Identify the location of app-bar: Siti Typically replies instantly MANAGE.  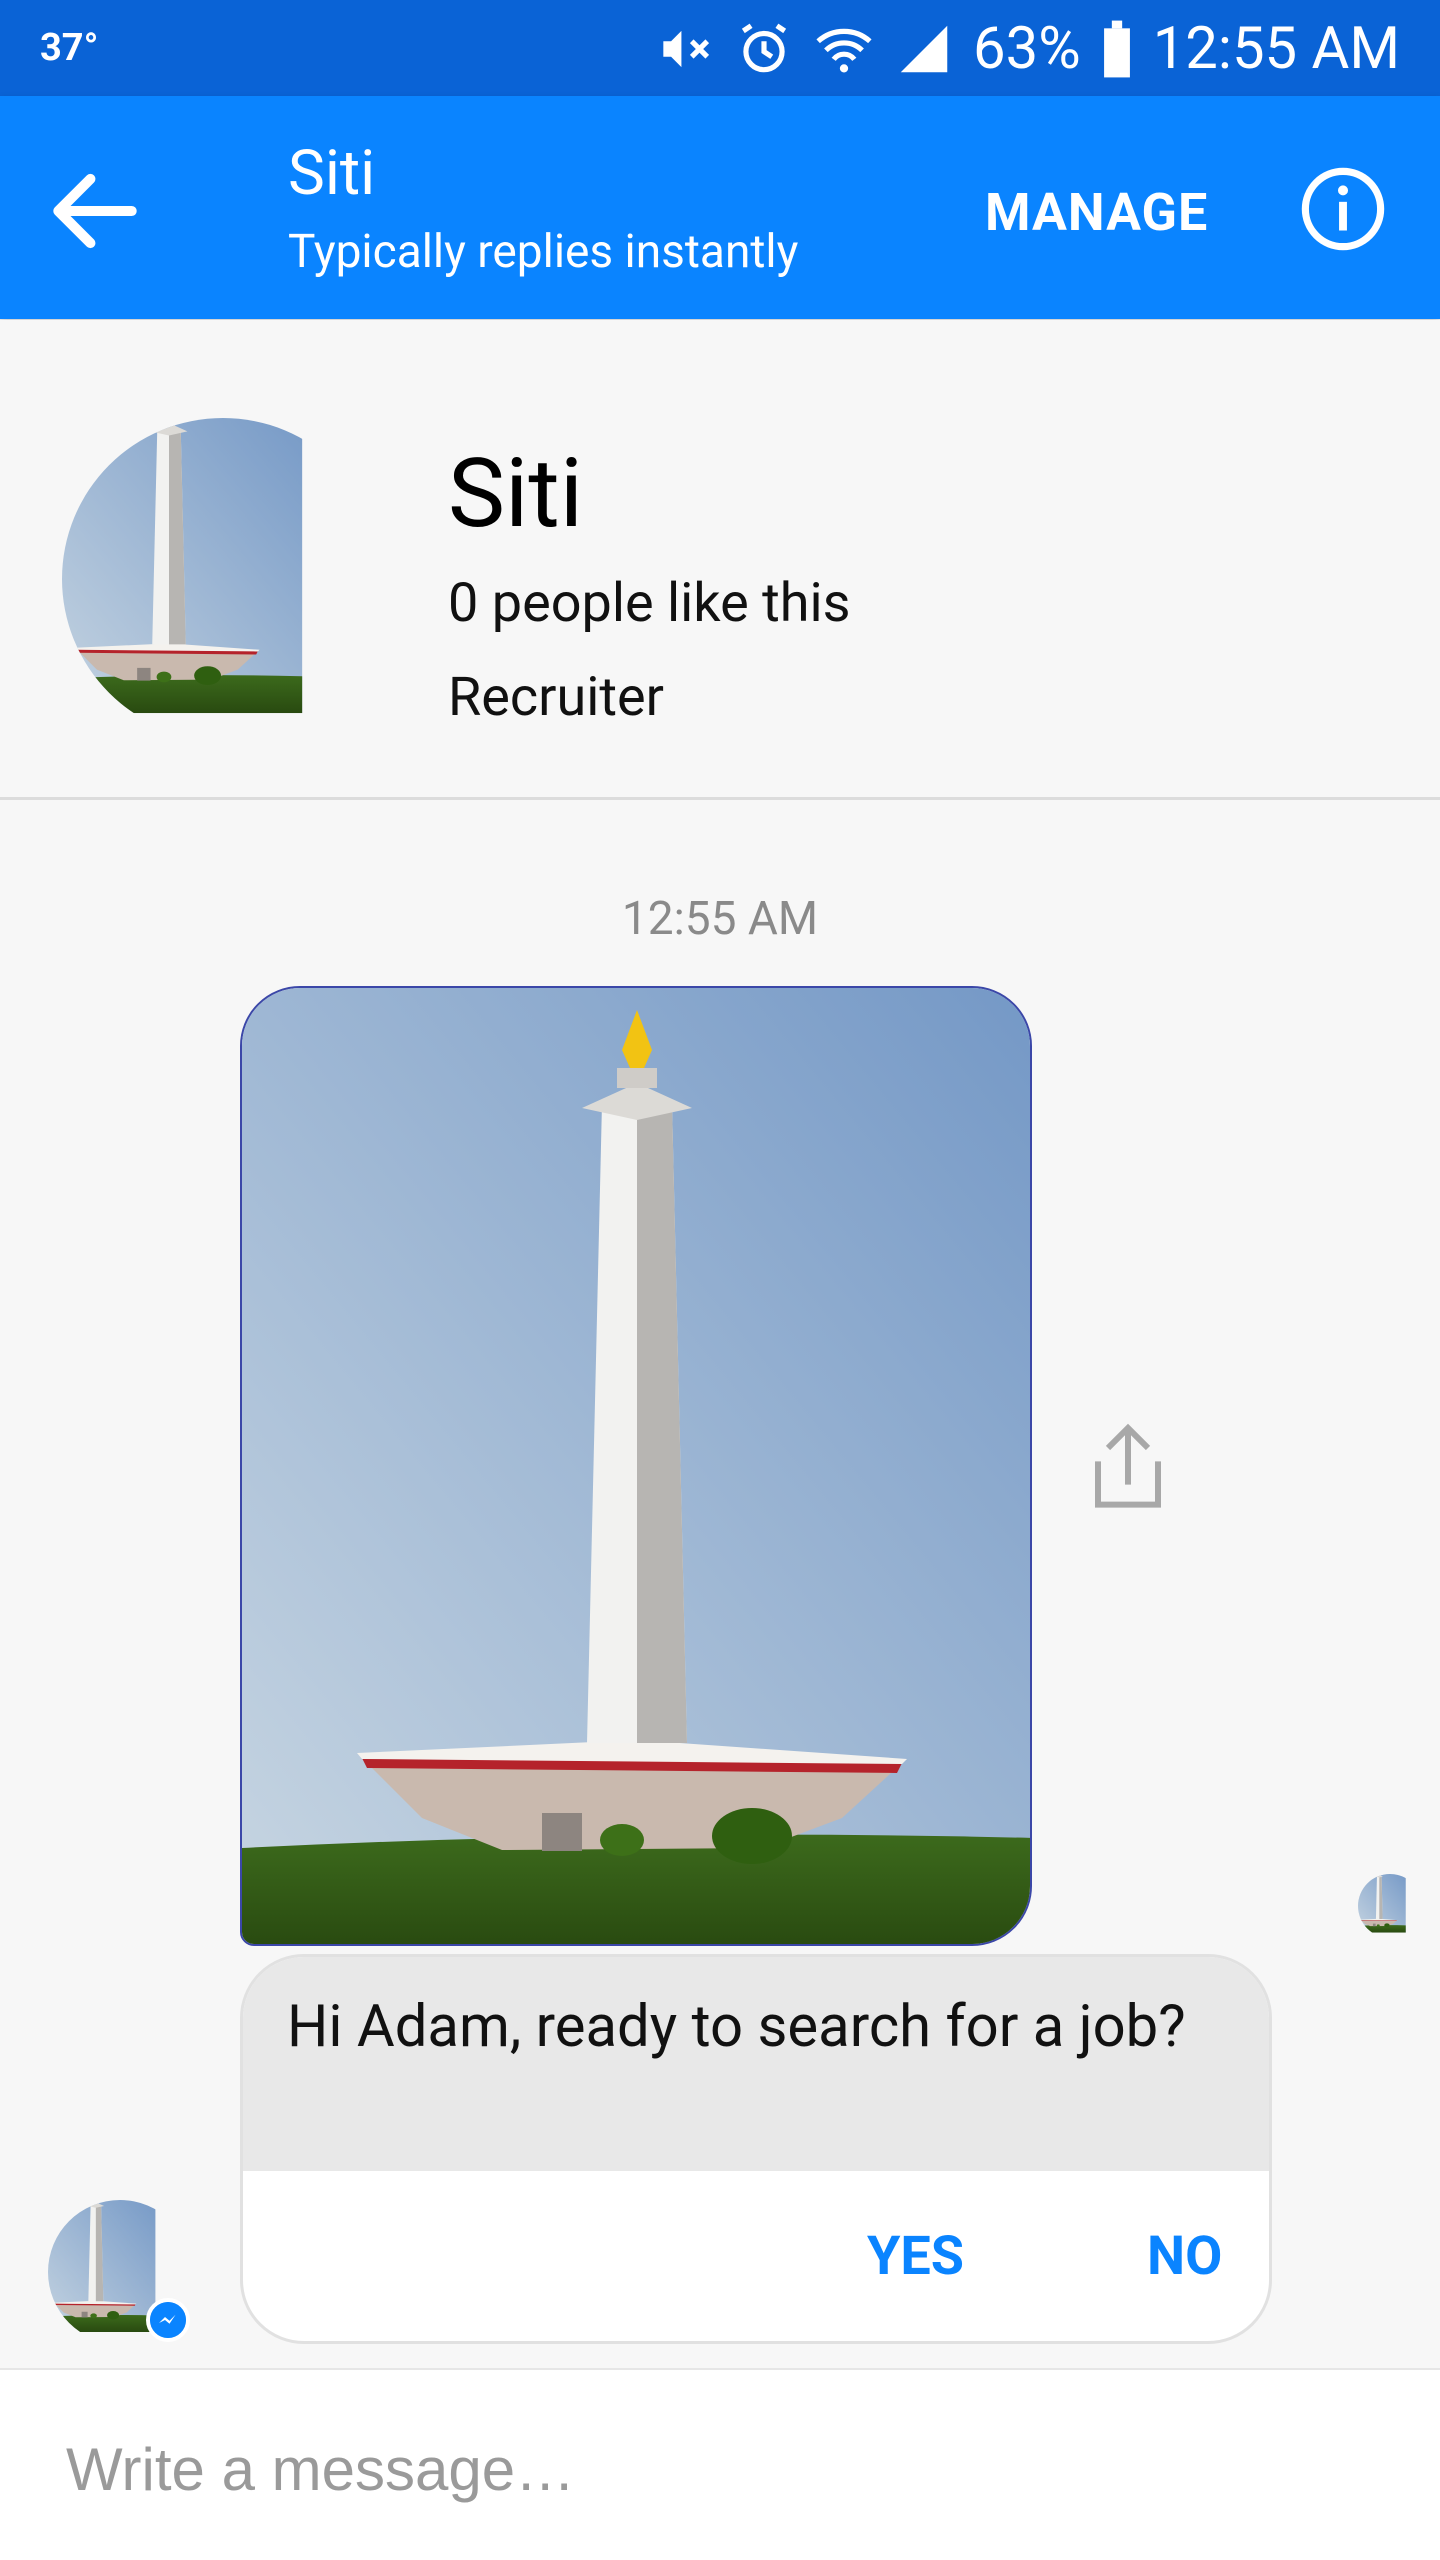
(720, 207).